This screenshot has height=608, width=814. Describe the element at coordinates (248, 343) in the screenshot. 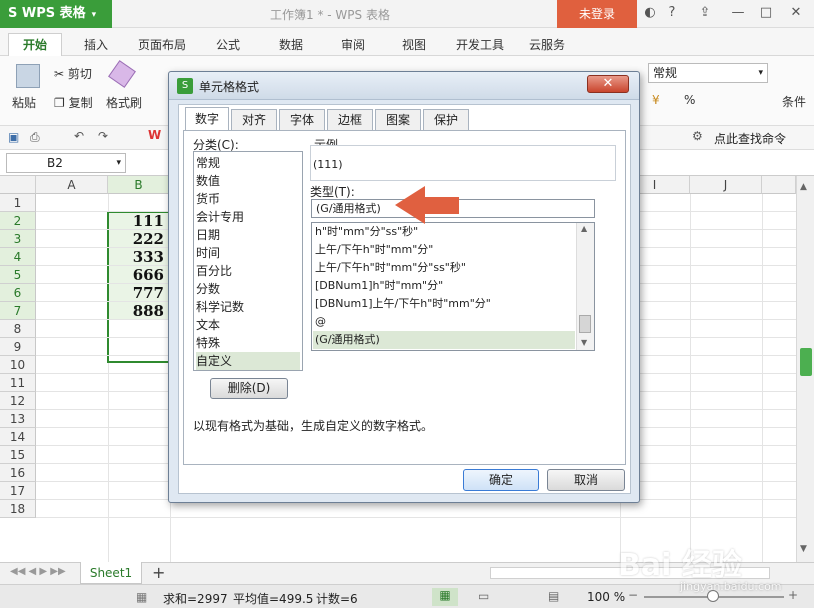

I see `category-item: 特殊` at that location.